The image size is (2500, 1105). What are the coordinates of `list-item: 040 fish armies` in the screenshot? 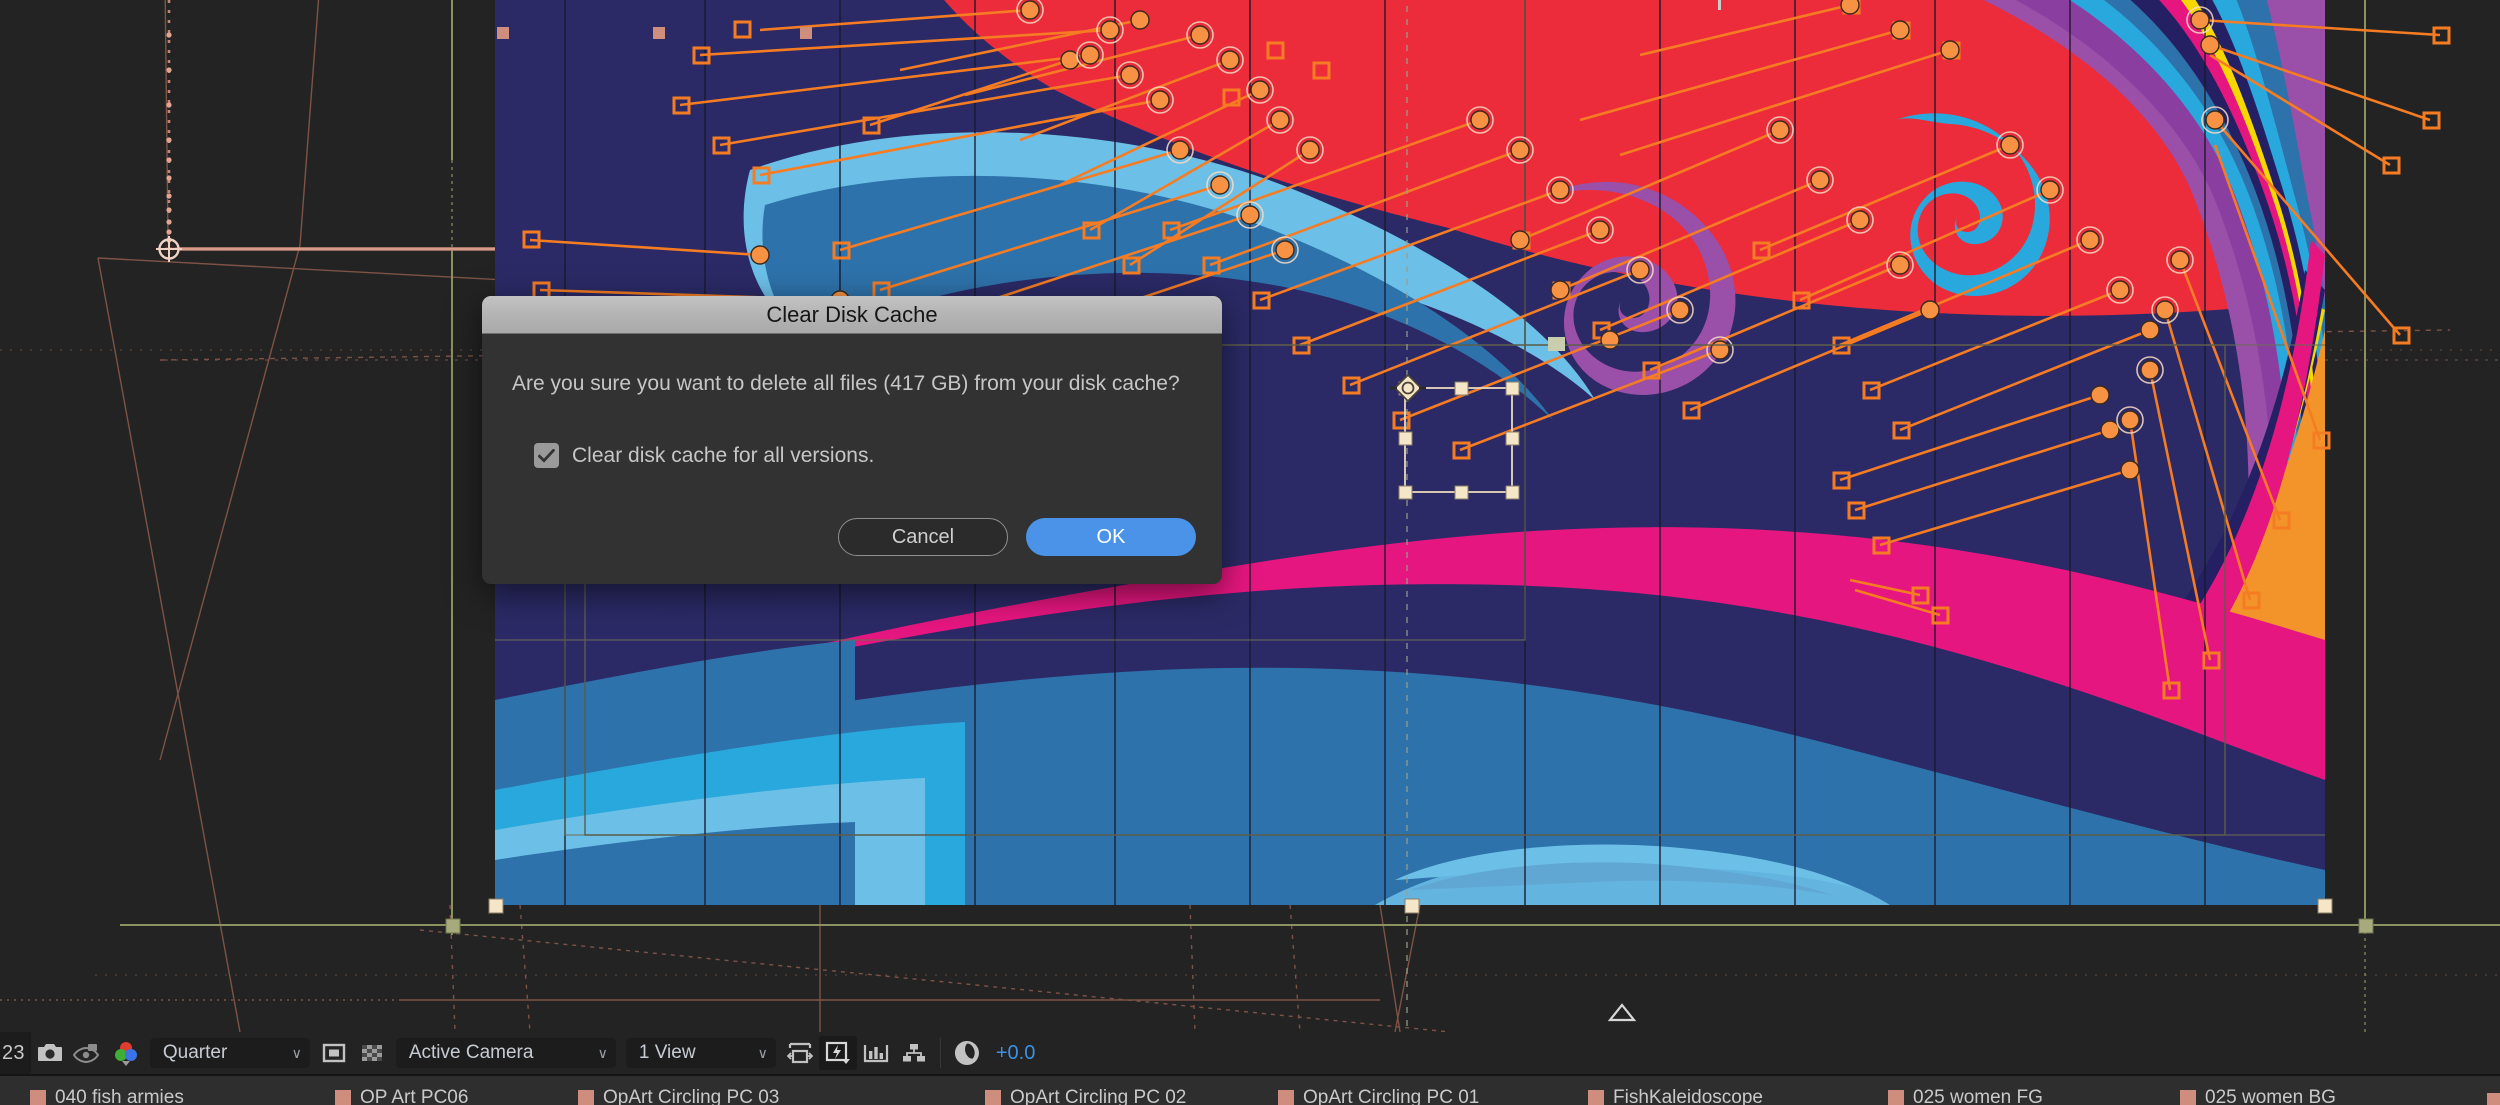 It's located at (107, 1096).